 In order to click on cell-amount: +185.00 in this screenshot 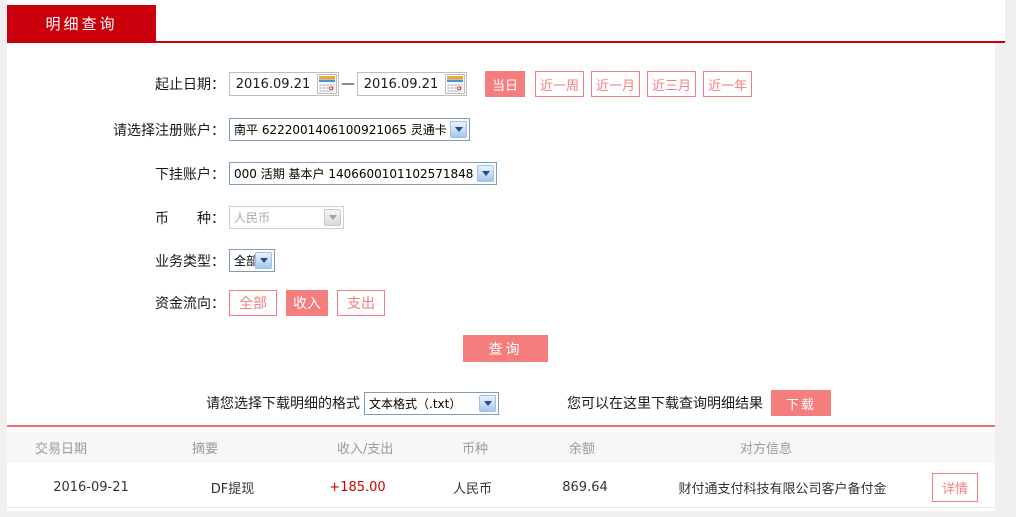, I will do `click(357, 487)`.